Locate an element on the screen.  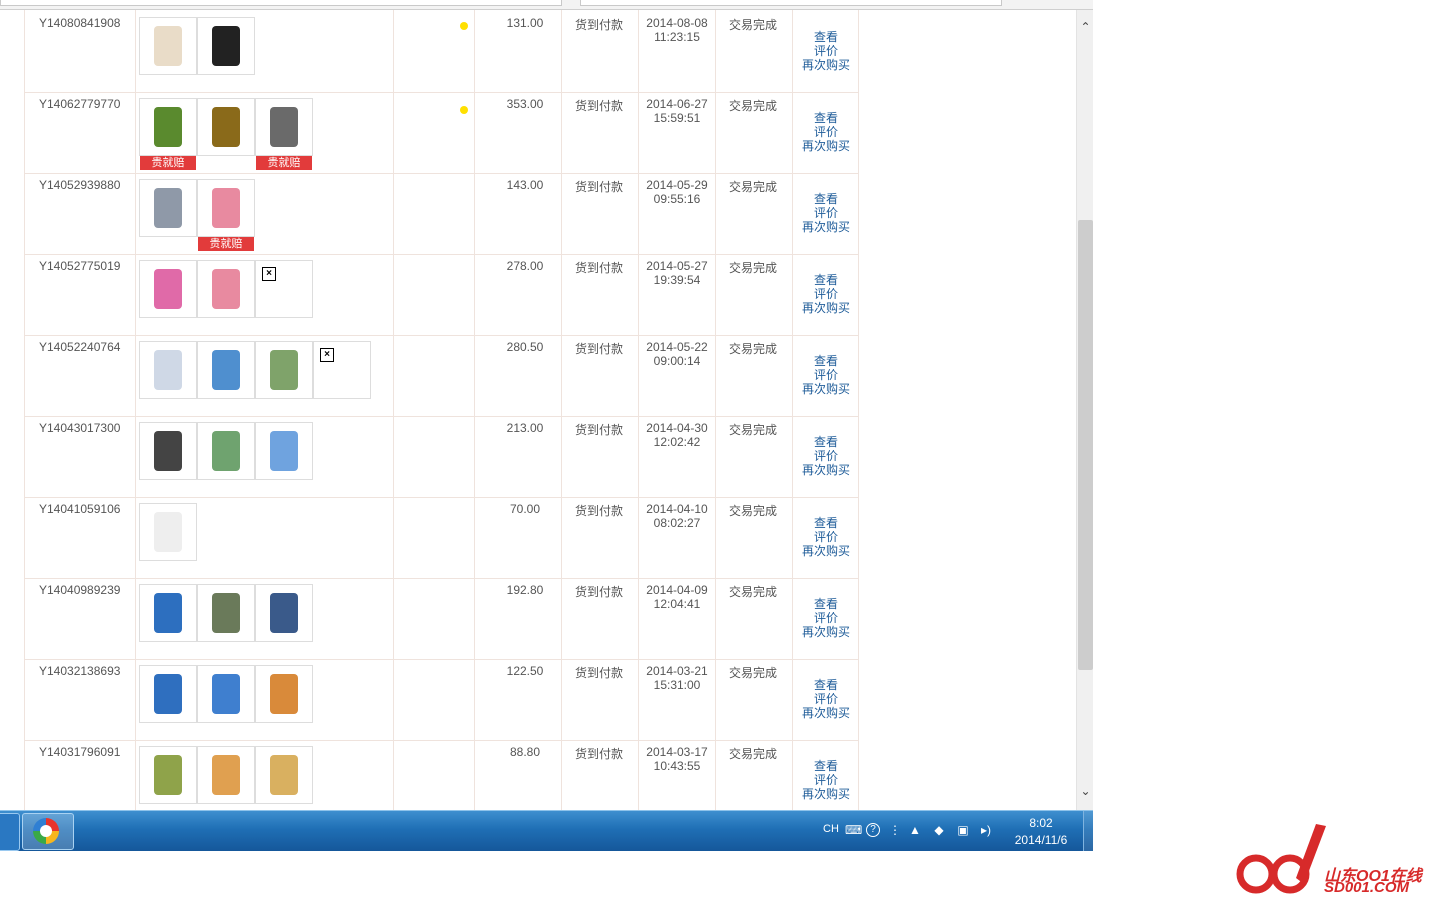
taskbar-app-browser is located at coordinates (48, 831).